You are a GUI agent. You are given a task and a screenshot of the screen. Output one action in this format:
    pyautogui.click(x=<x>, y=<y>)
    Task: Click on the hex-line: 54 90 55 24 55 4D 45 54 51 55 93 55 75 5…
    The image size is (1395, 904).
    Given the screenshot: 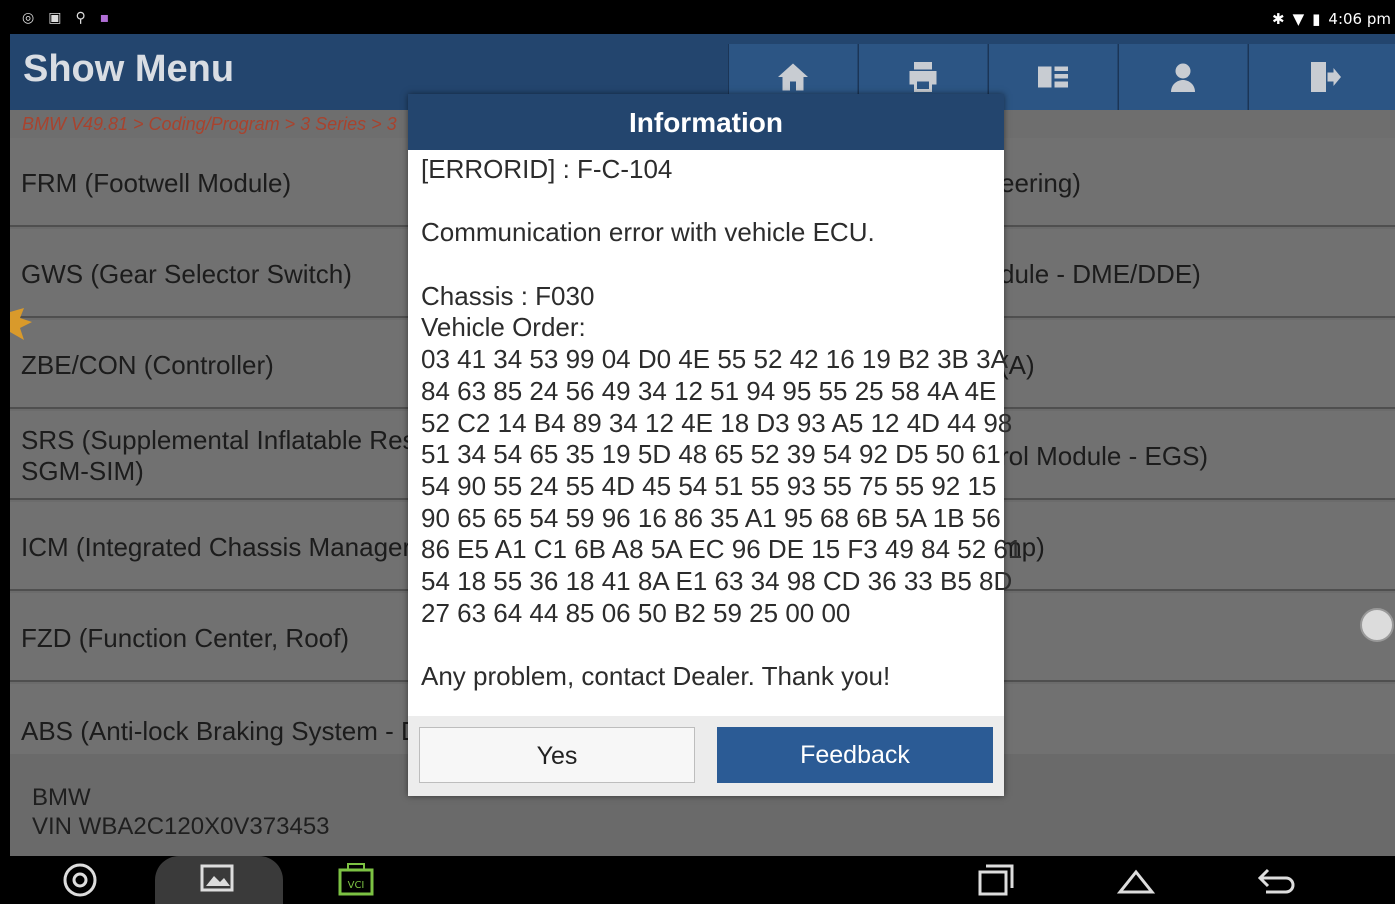 What is the action you would take?
    pyautogui.click(x=709, y=486)
    